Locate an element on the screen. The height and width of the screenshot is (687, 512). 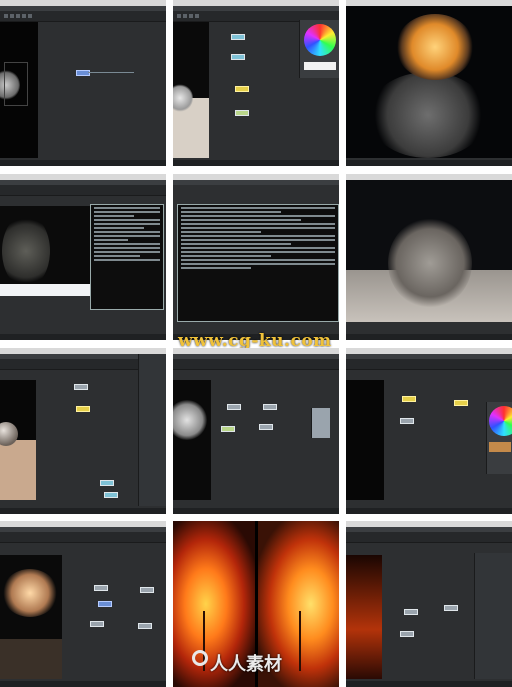
watermark-logo-icon is located at coordinates (200, 658).